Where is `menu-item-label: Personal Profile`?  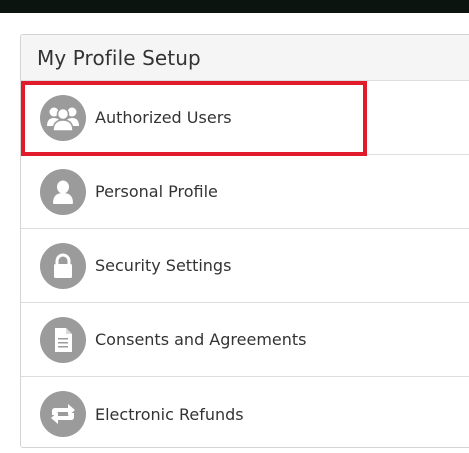 menu-item-label: Personal Profile is located at coordinates (156, 191).